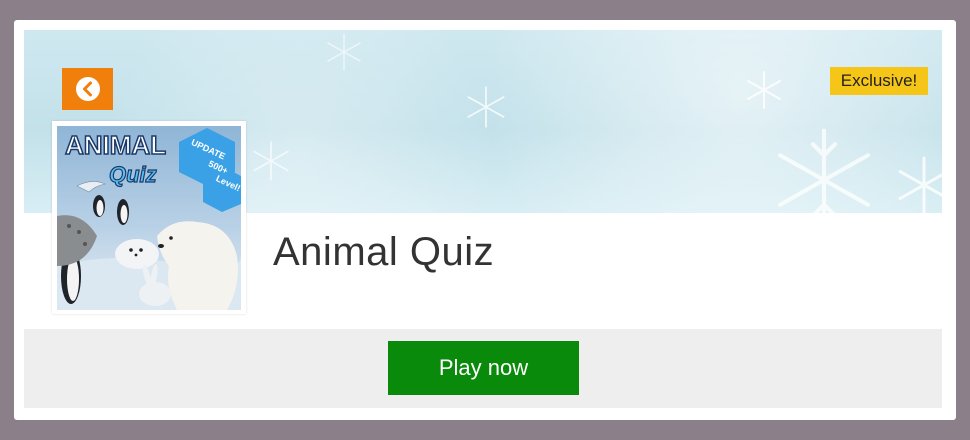  I want to click on chevron-left-circle-icon, so click(87, 89).